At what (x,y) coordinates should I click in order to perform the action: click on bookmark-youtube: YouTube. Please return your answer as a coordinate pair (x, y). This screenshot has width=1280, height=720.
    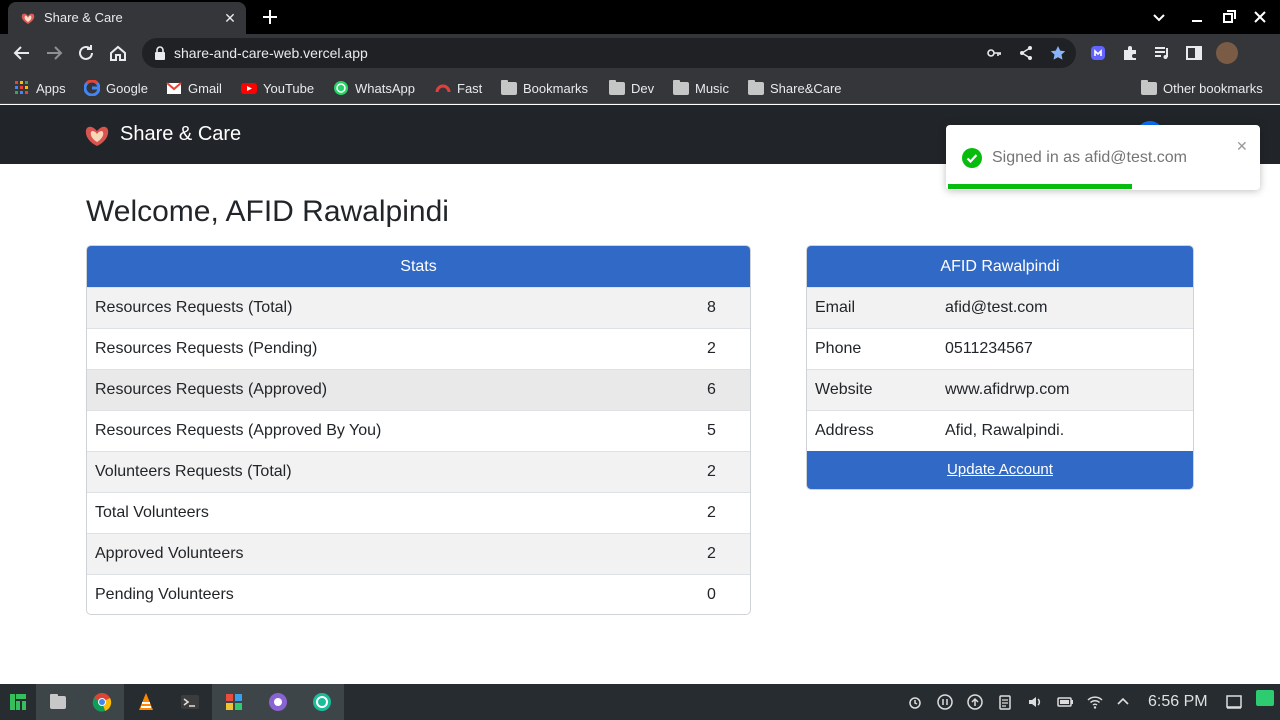
    Looking at the image, I should click on (277, 88).